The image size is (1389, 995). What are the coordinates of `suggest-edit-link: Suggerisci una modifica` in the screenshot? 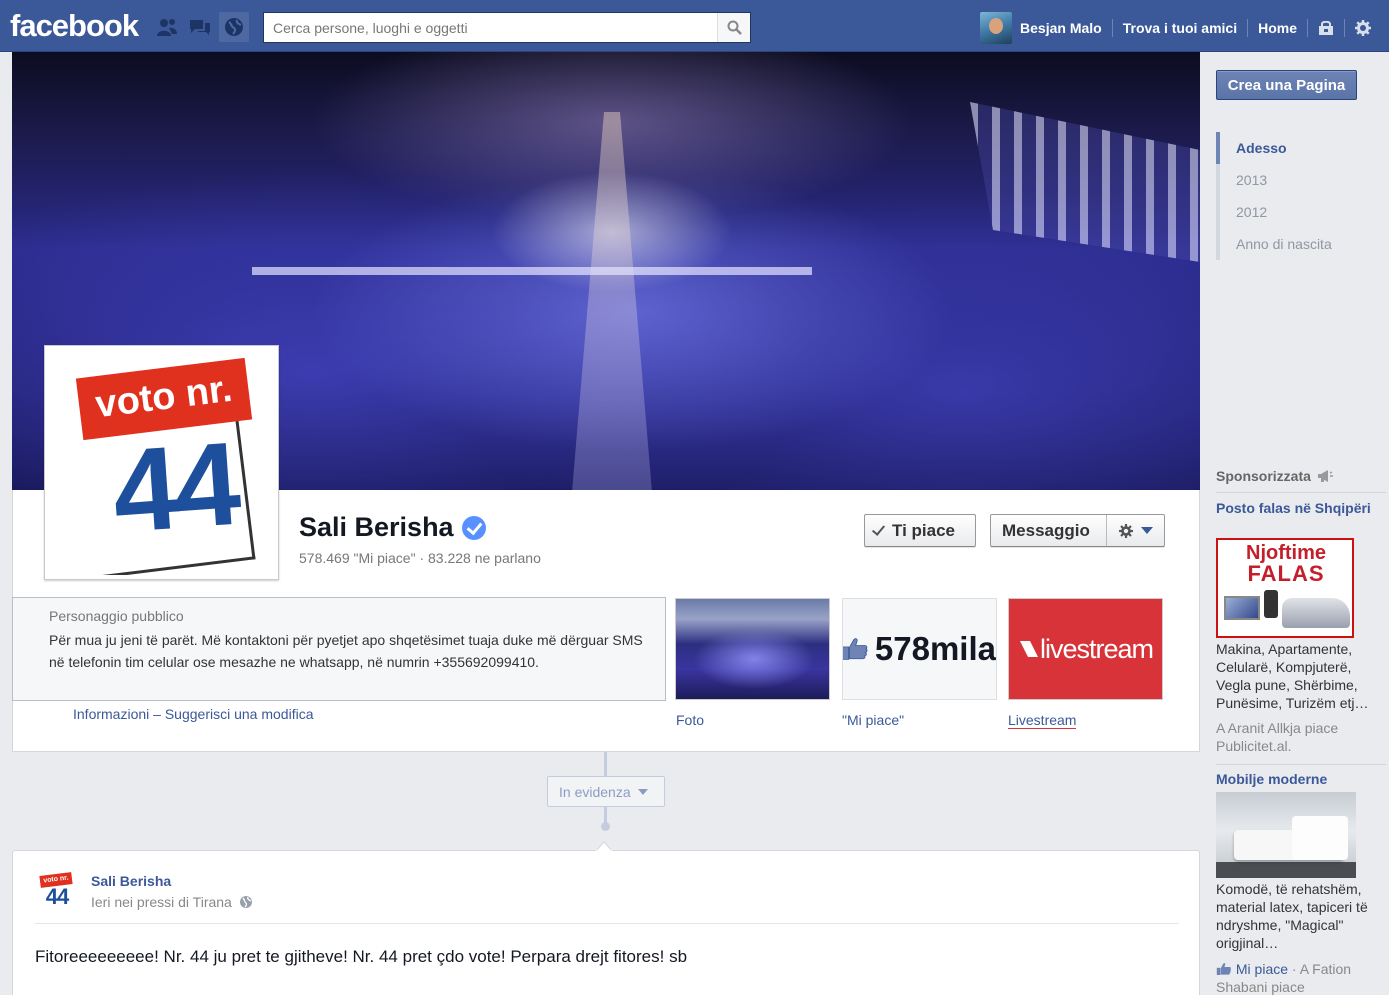 It's located at (239, 714).